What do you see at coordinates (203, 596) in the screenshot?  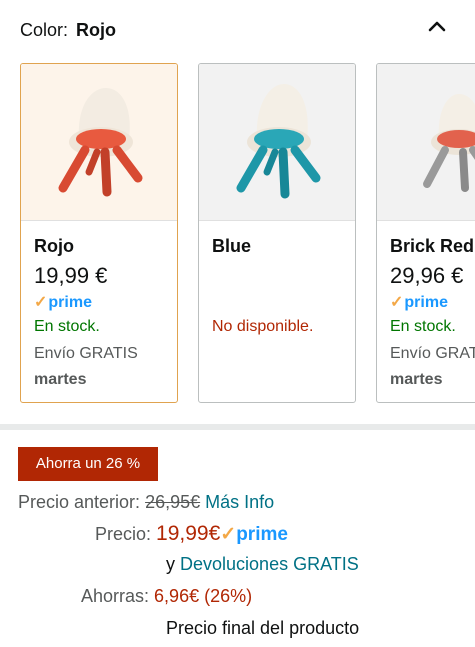 I see `savings-amount: 6,96€ (26%)` at bounding box center [203, 596].